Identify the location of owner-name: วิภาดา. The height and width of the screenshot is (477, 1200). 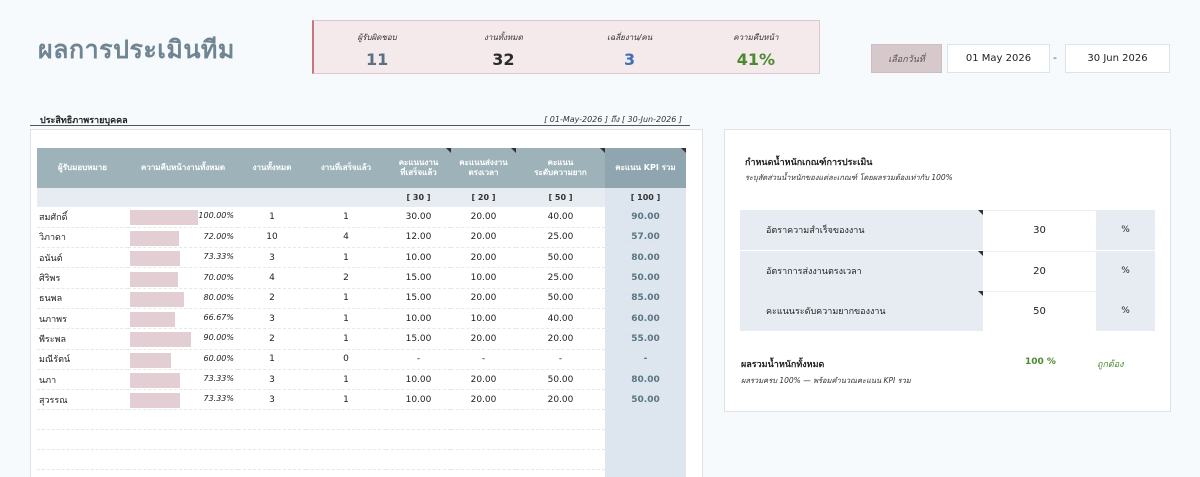
(82, 238).